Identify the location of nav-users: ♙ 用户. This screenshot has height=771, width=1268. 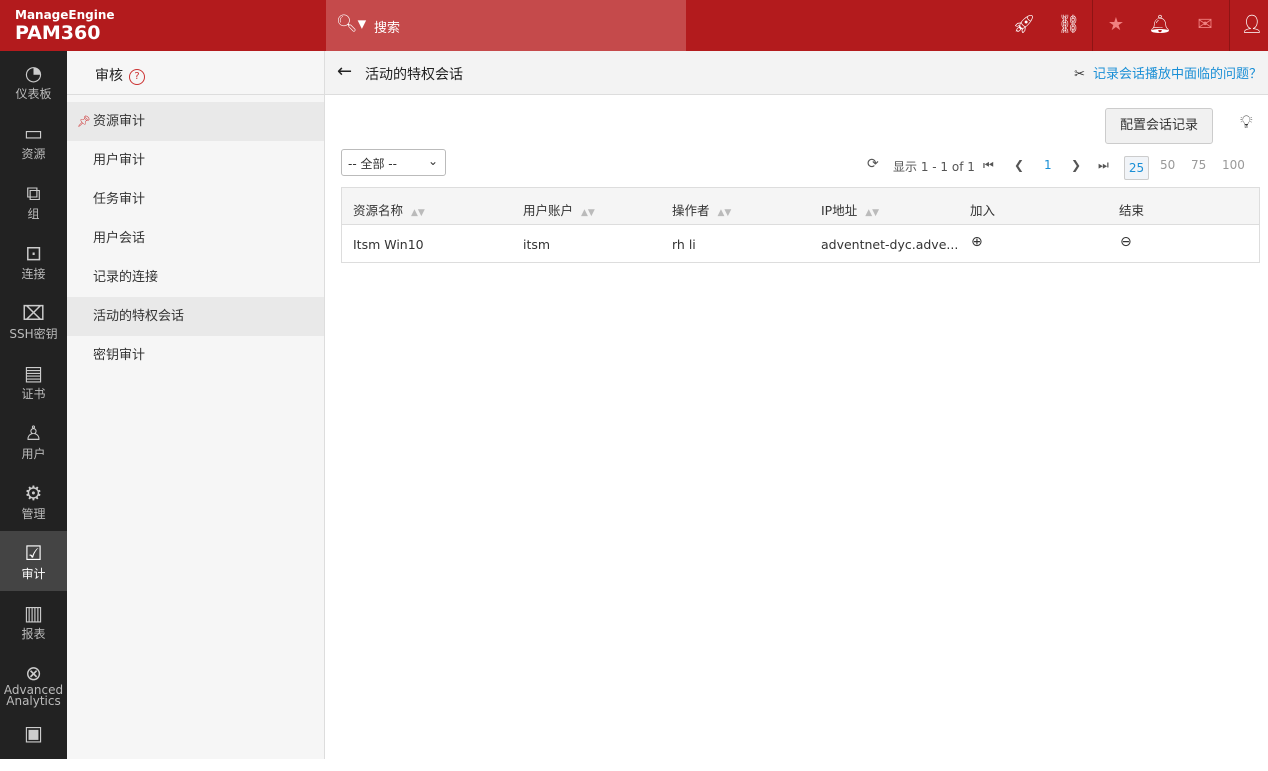
(33, 441).